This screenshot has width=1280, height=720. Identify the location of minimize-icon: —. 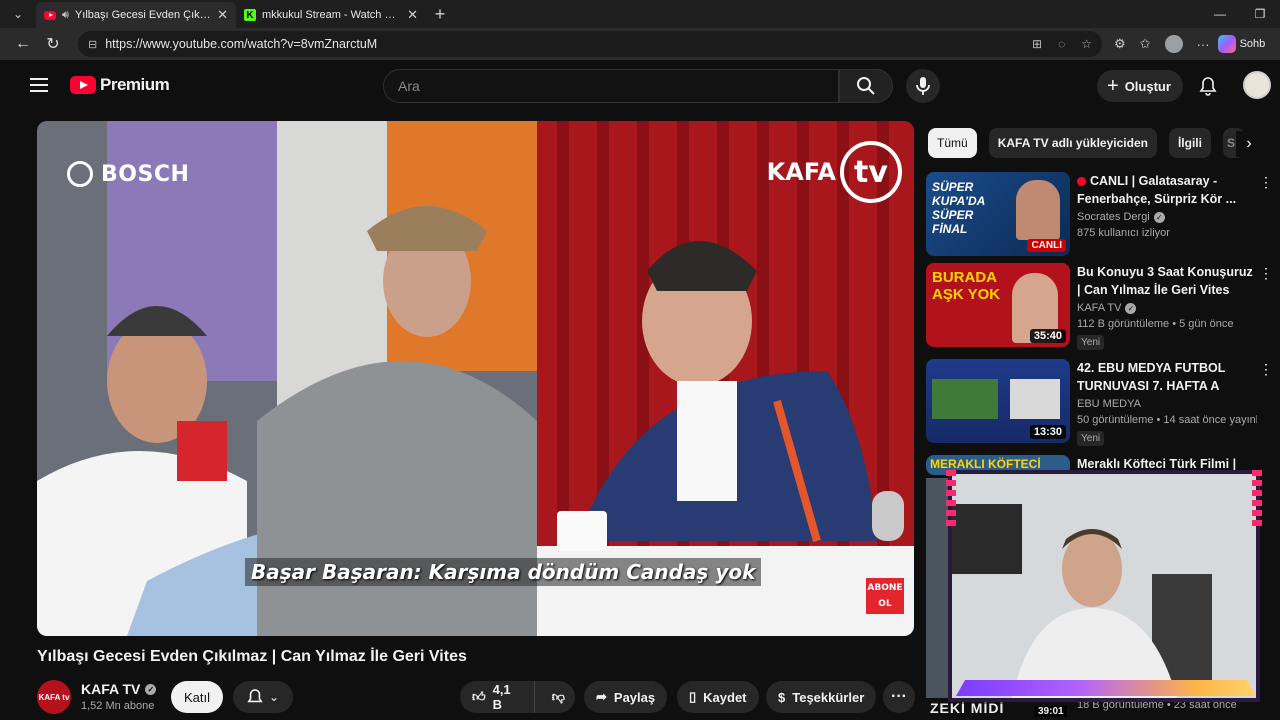
(1220, 14).